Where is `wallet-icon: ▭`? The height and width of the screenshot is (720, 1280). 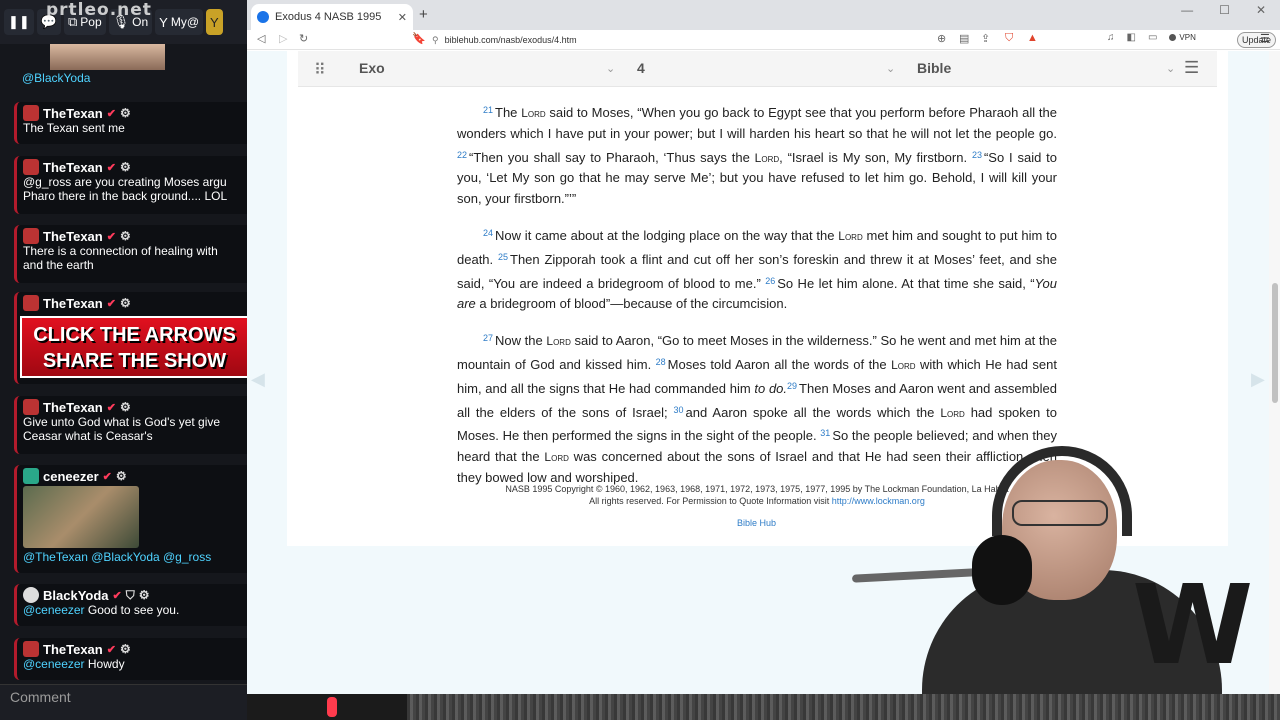
wallet-icon: ▭ is located at coordinates (1152, 37).